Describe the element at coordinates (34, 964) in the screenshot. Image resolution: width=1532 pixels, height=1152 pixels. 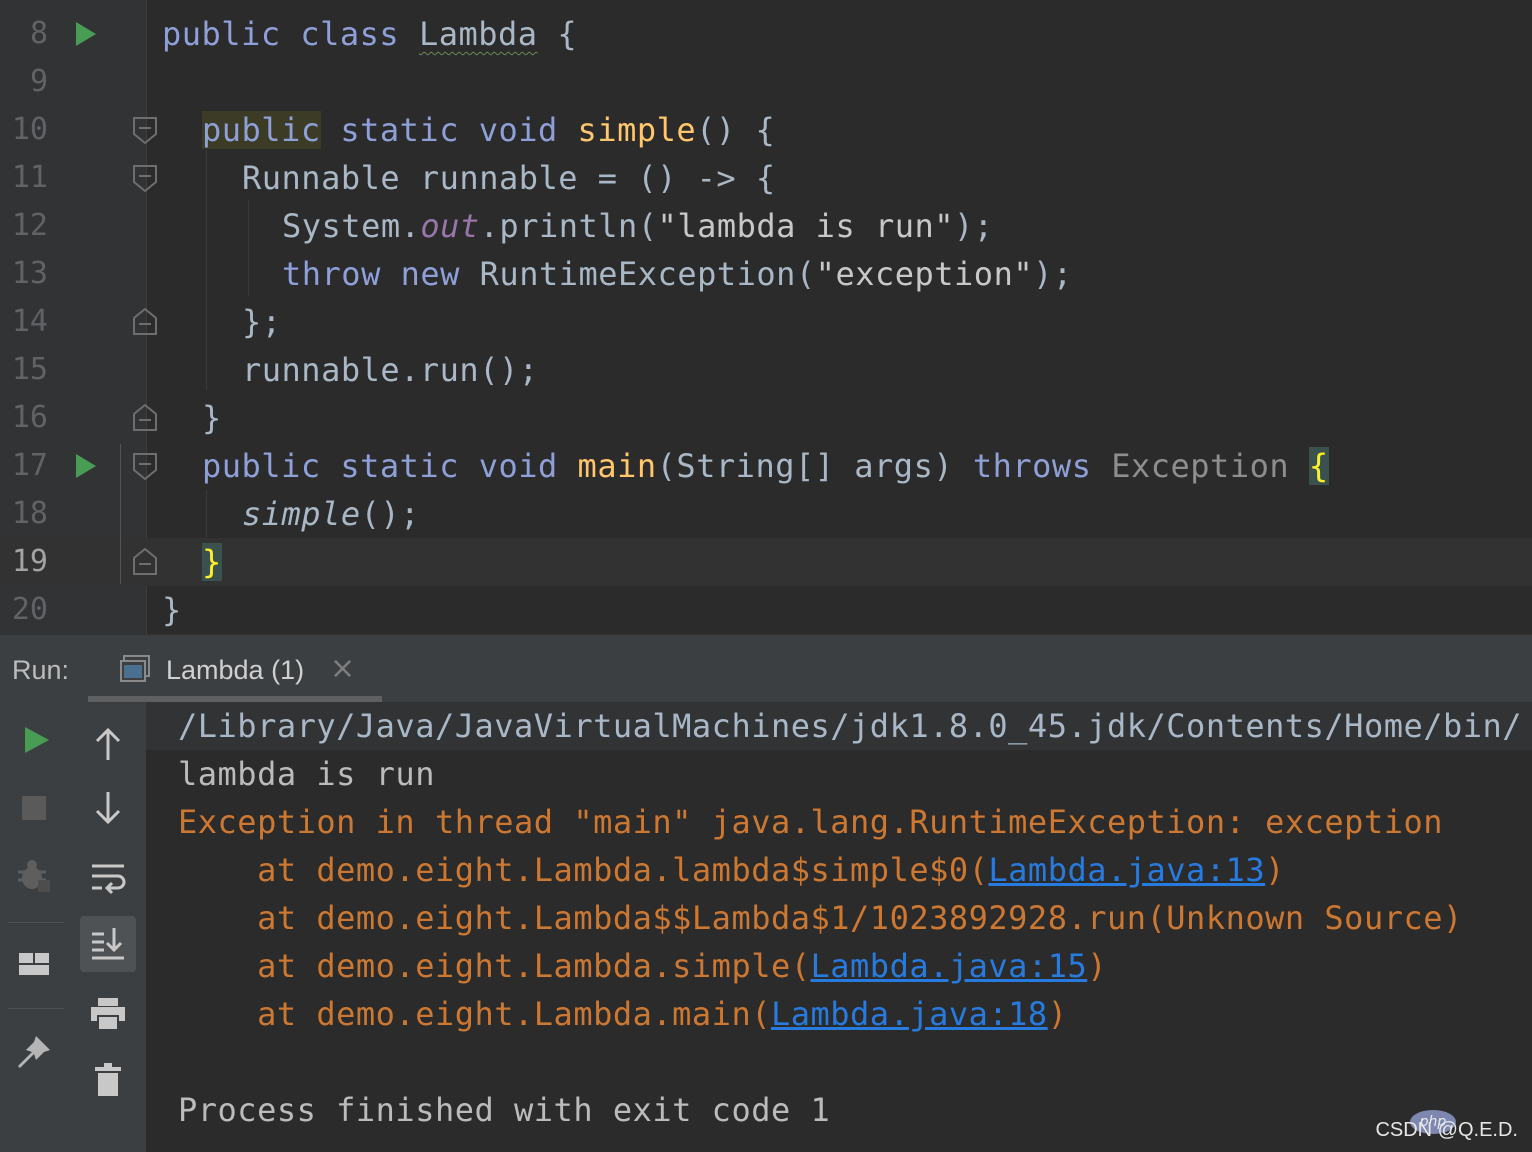
I see `layout-icon` at that location.